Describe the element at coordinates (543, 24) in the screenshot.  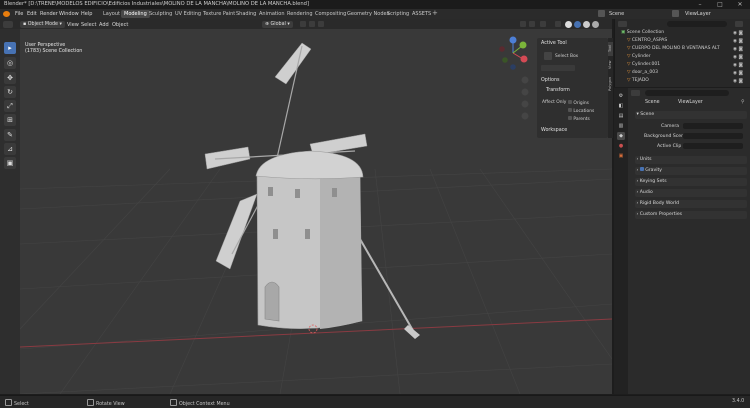
I see `overlays-icon` at that location.